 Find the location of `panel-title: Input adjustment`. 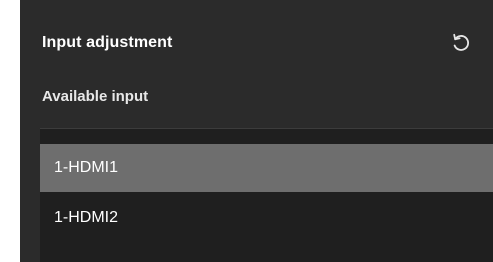

panel-title: Input adjustment is located at coordinates (107, 42).